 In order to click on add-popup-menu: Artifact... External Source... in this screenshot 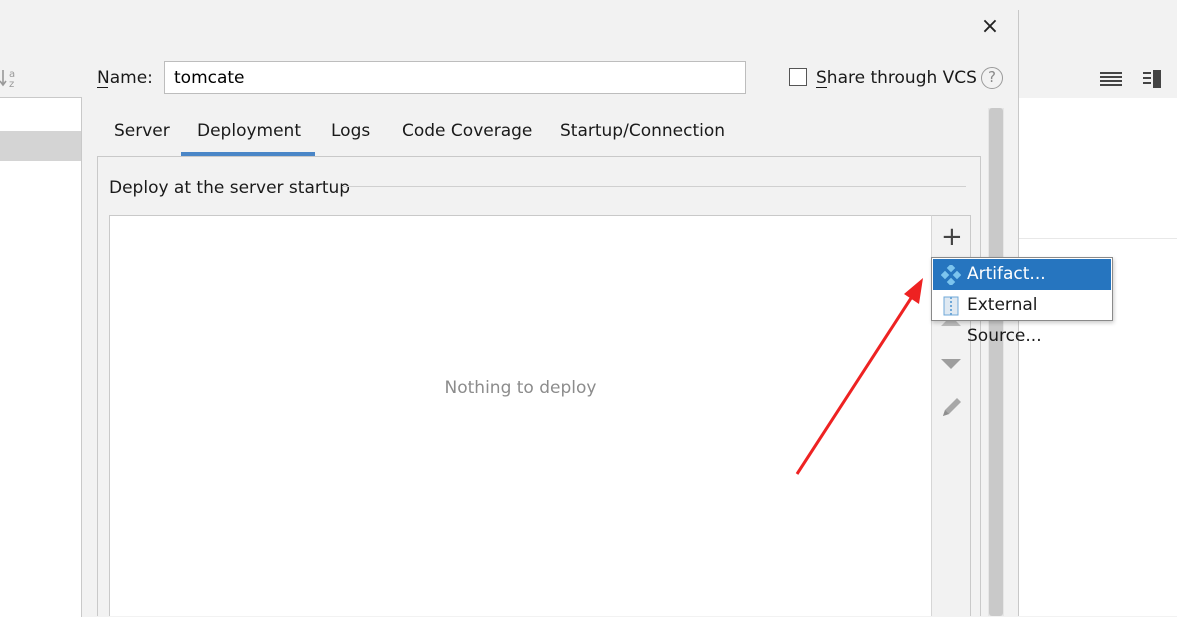, I will do `click(1022, 301)`.